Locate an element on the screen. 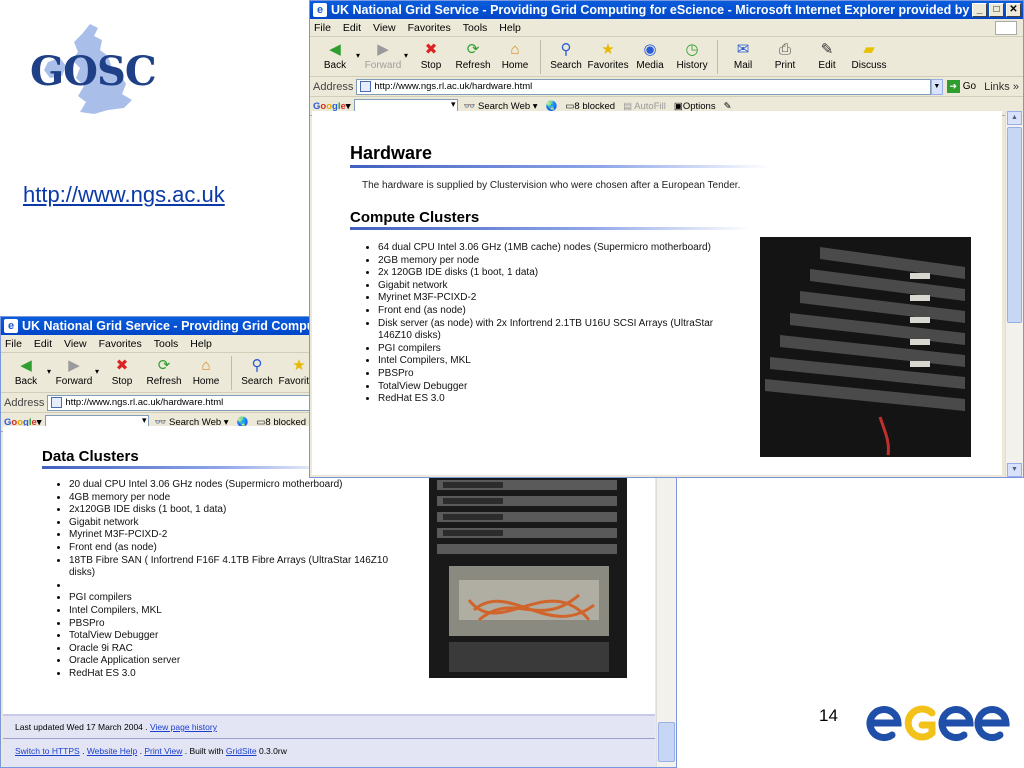  close-button: ✕ is located at coordinates (1013, 10).